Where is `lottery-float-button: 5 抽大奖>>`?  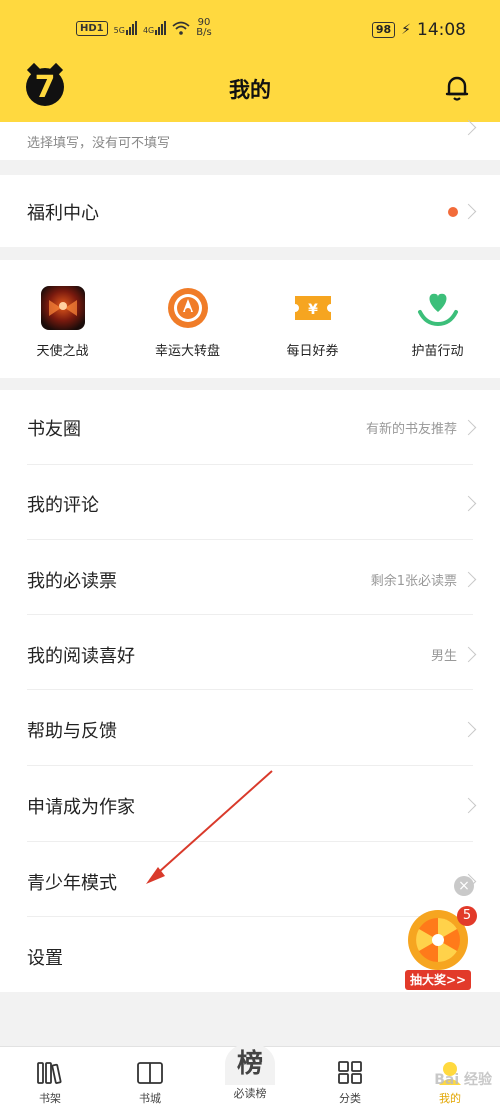 lottery-float-button: 5 抽大奖>> is located at coordinates (441, 949).